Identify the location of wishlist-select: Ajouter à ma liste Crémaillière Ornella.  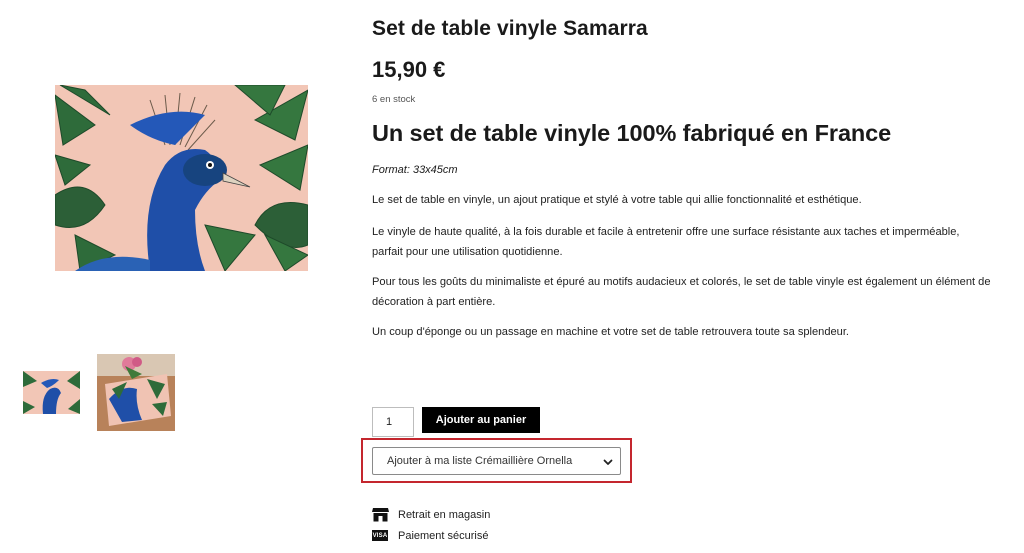
(496, 461).